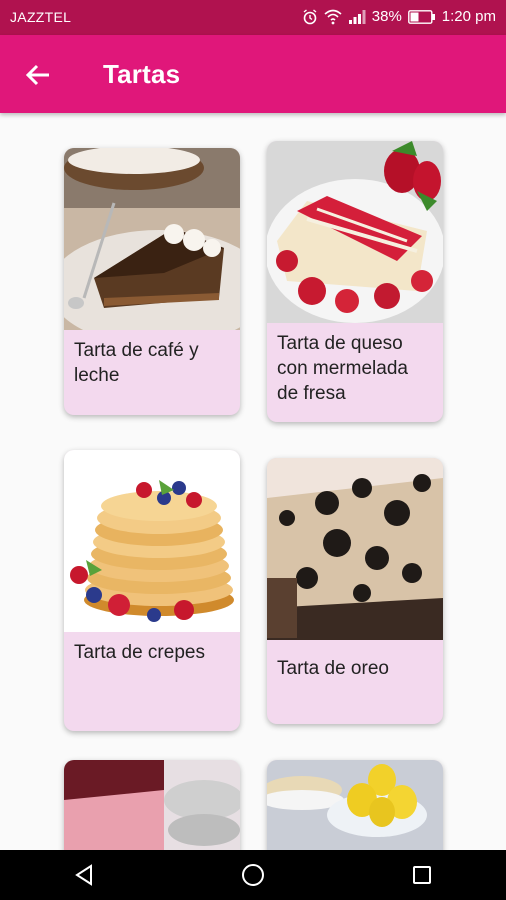 The image size is (506, 900). I want to click on recipe-card-crepes: Tarta de crepes, so click(152, 590).